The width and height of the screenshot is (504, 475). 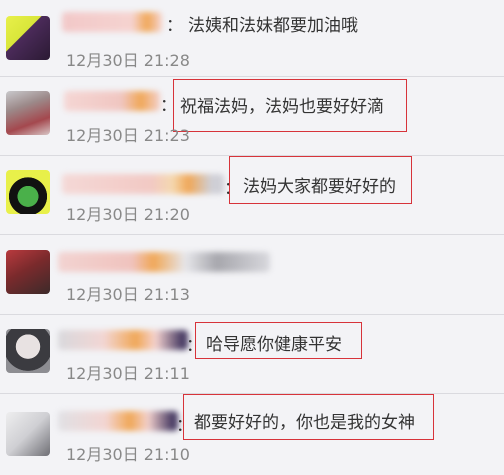 I want to click on comment-text: 都要好好的，你也是我的女神, so click(x=304, y=423).